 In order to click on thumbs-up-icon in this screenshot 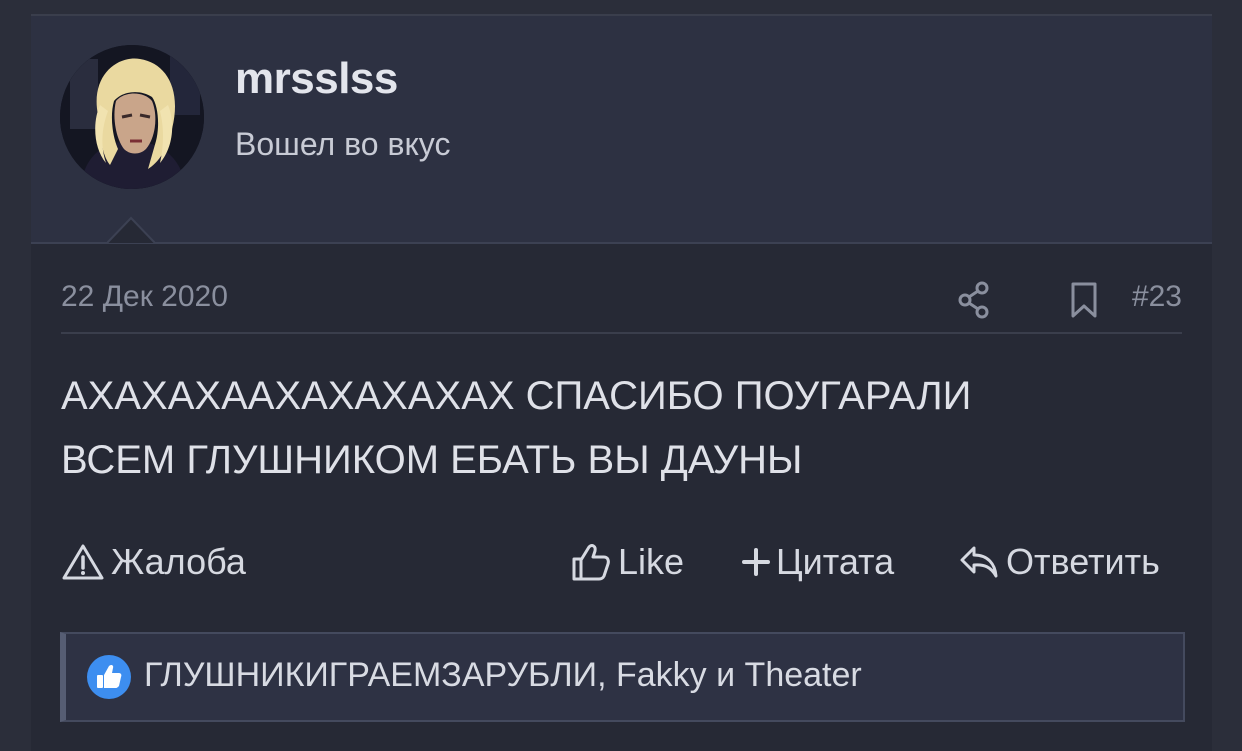, I will do `click(591, 562)`.